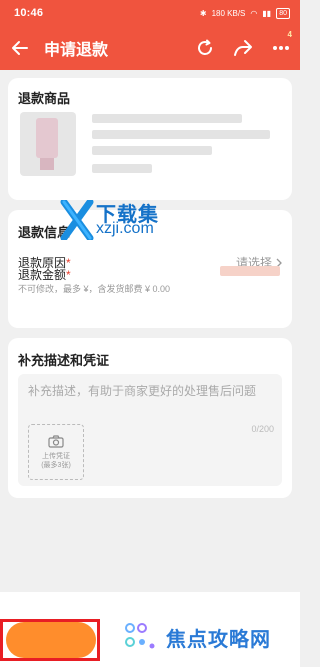 The width and height of the screenshot is (320, 667). I want to click on product-name-blurred, so click(167, 118).